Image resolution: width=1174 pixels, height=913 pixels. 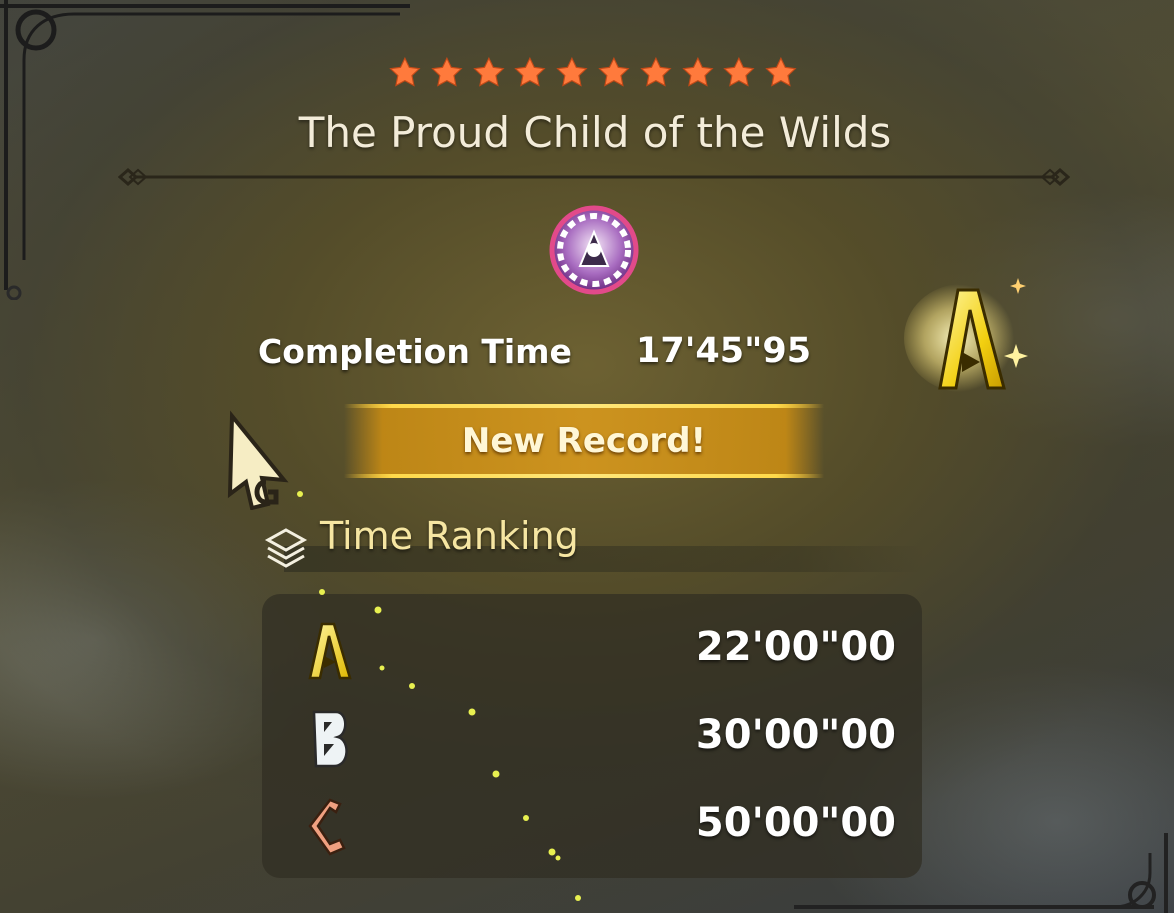 I want to click on quest-title: The Proud Child of the Wilds, so click(x=595, y=132).